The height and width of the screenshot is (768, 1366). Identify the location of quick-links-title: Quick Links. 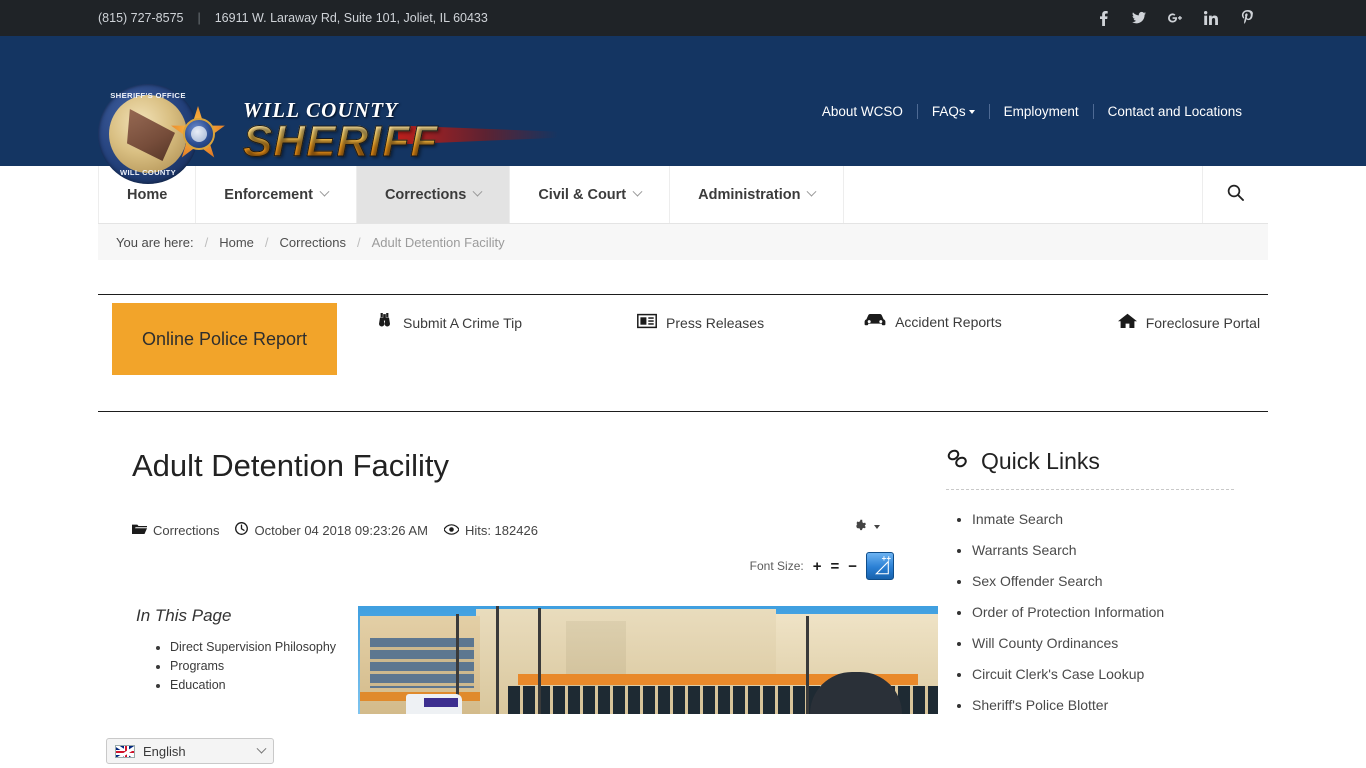
(1040, 461).